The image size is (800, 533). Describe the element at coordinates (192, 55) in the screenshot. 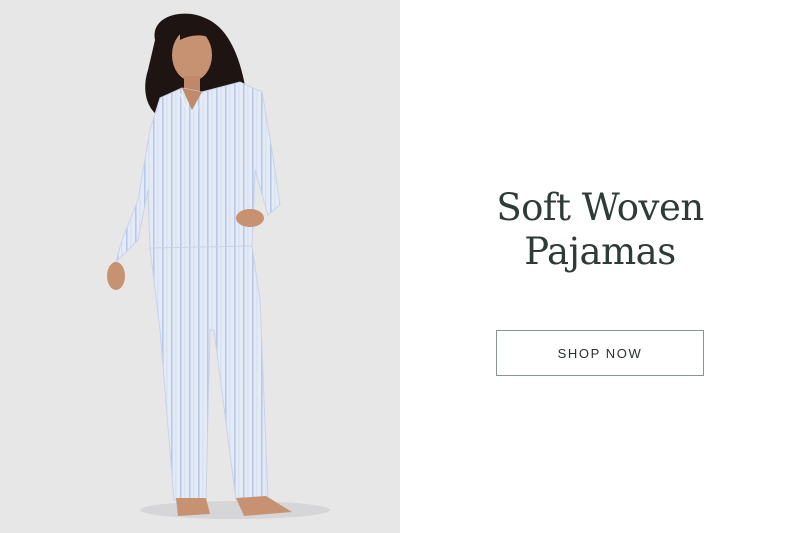

I see `face` at that location.